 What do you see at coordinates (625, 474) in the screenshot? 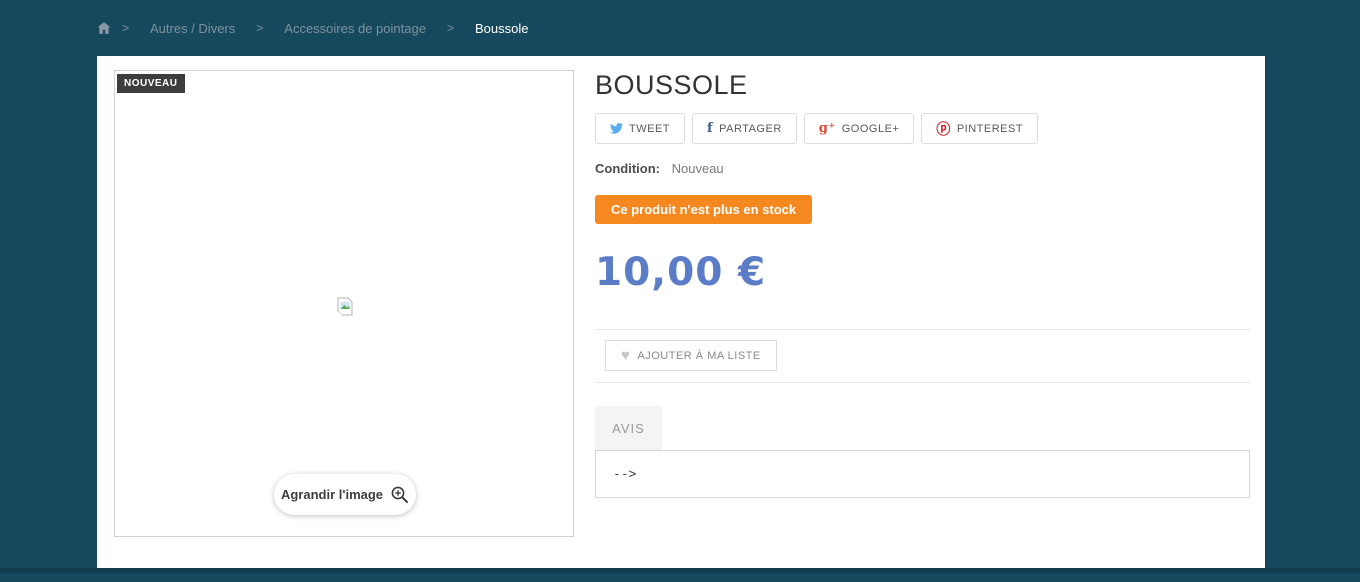
I see `reviews-panel-text: -->` at bounding box center [625, 474].